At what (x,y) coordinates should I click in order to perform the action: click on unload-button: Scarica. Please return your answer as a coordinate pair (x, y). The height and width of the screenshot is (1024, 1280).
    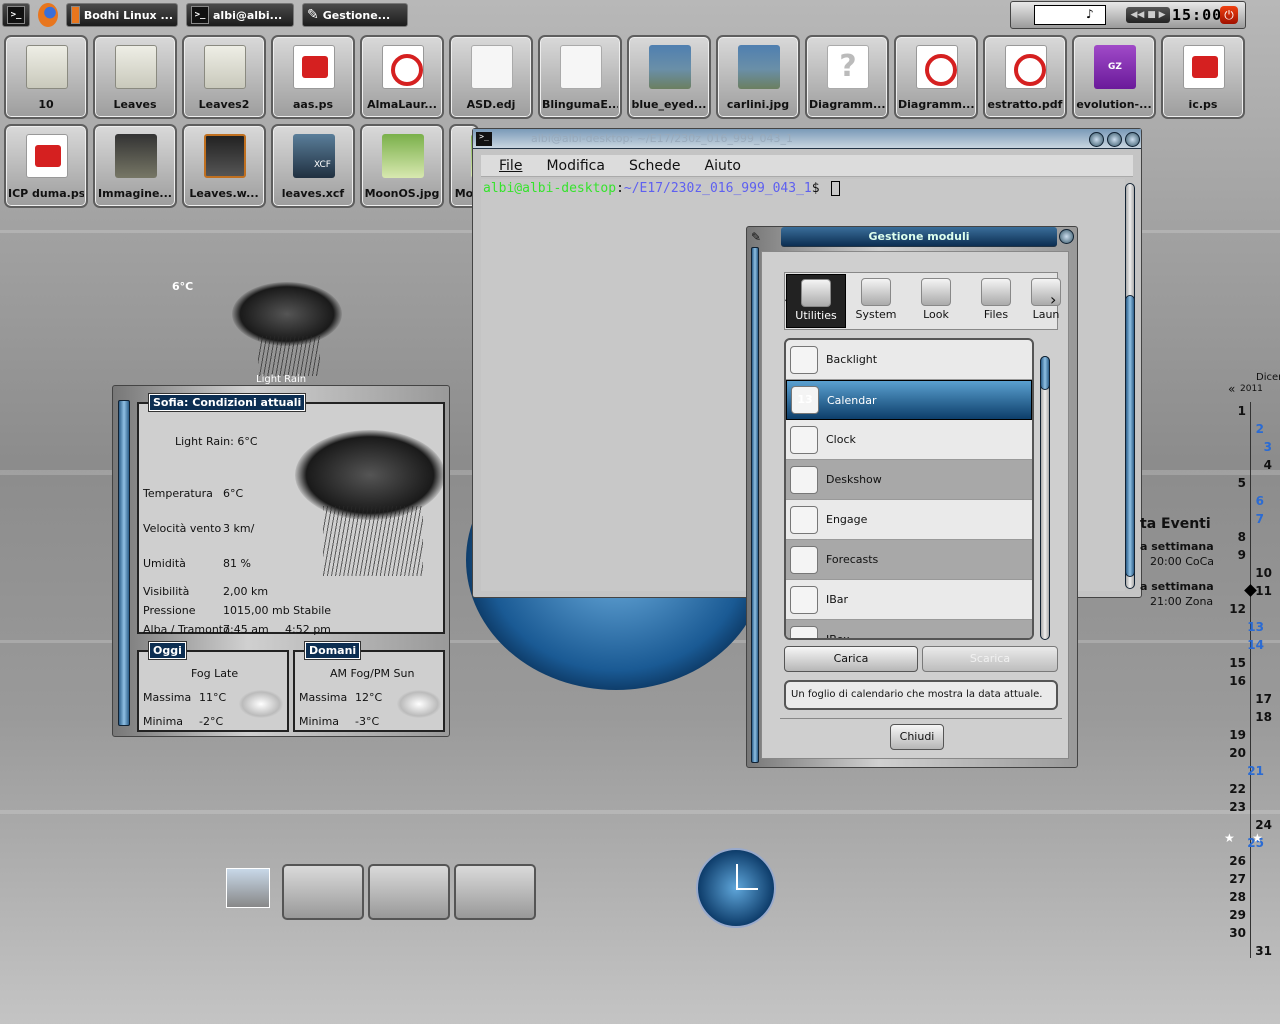
    Looking at the image, I should click on (990, 659).